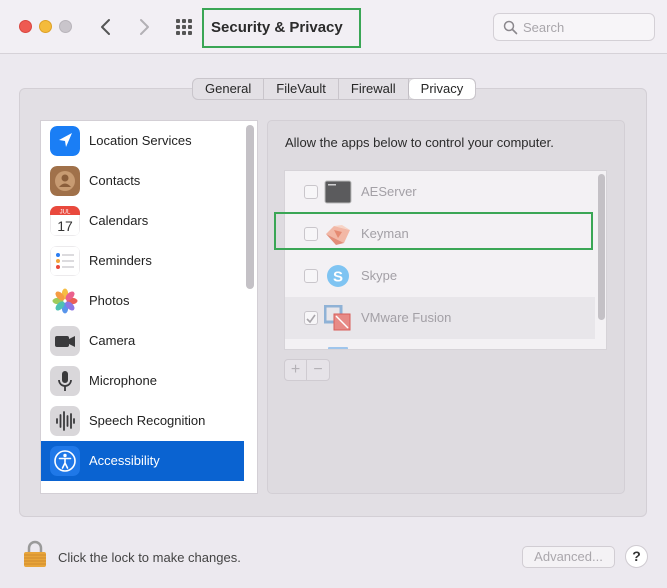 Image resolution: width=667 pixels, height=588 pixels. What do you see at coordinates (65, 301) in the screenshot?
I see `photos-icon` at bounding box center [65, 301].